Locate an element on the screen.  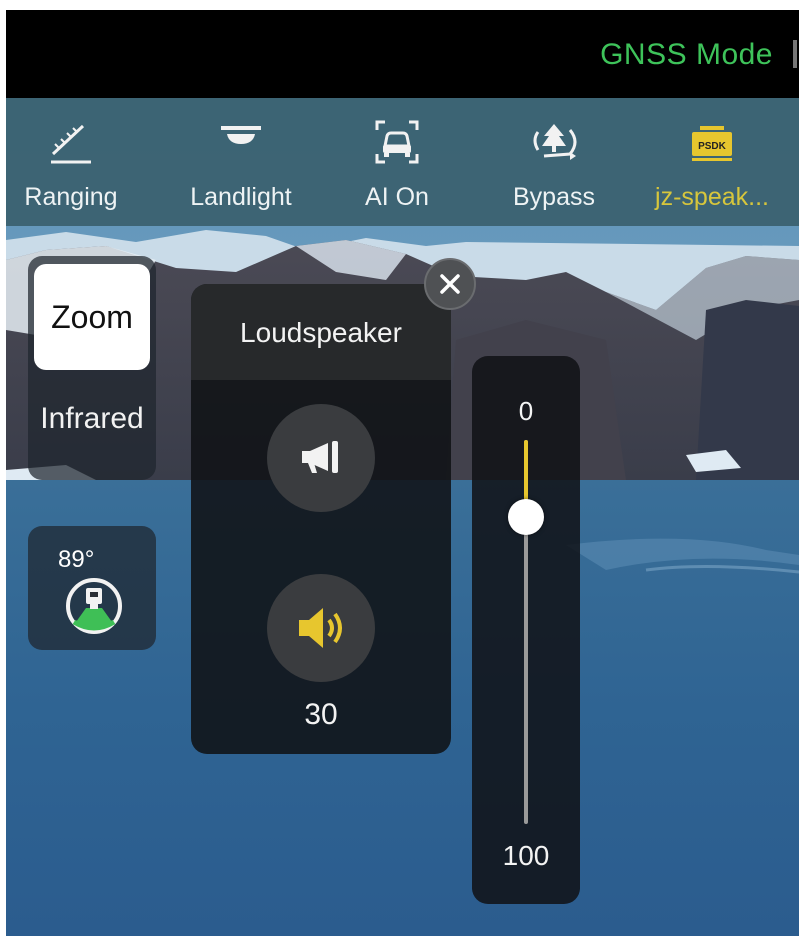
toolbar-item-label: Bypass is located at coordinates (554, 197).